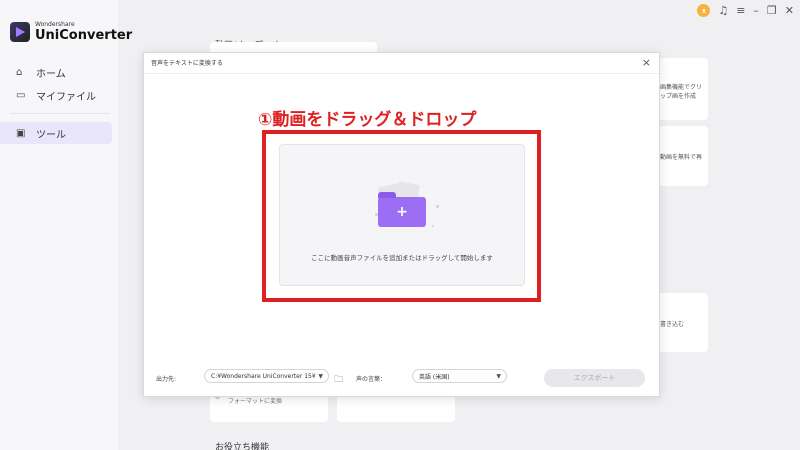 The image size is (800, 450). Describe the element at coordinates (723, 10) in the screenshot. I see `headset-icon: ♫` at that location.